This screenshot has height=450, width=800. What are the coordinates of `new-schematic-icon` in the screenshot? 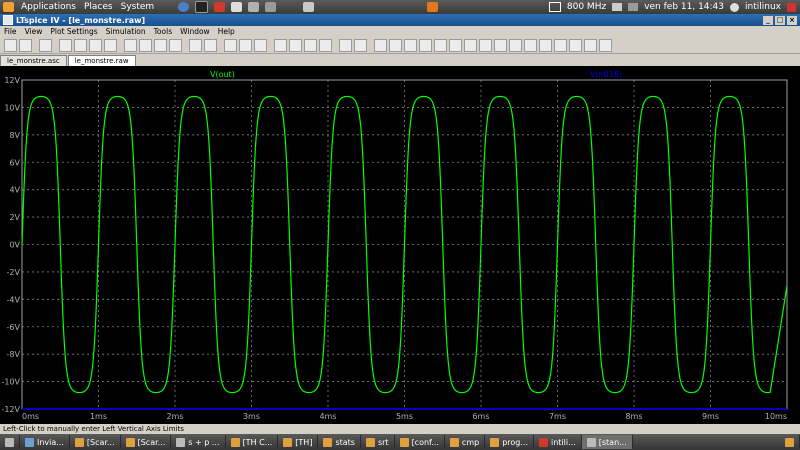 It's located at (10, 45).